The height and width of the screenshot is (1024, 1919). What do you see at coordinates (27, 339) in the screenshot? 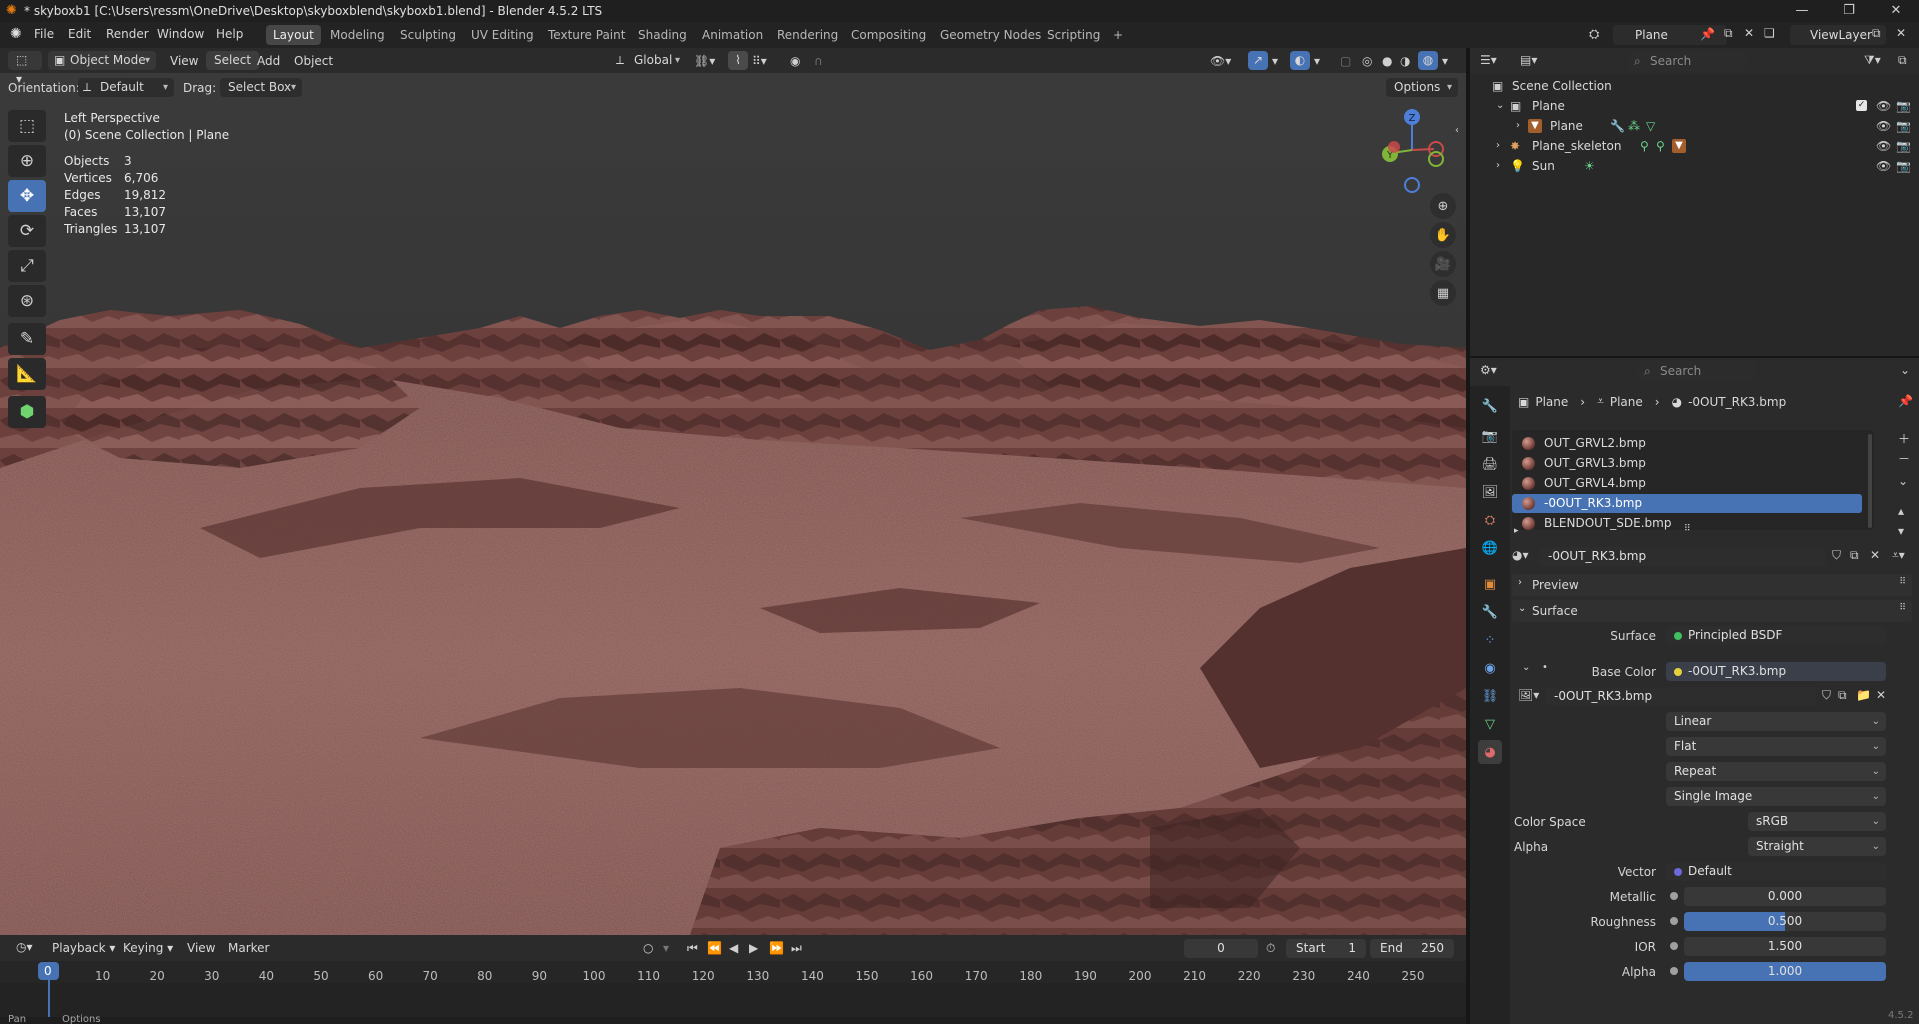
I see `annotate-tool: ✎` at bounding box center [27, 339].